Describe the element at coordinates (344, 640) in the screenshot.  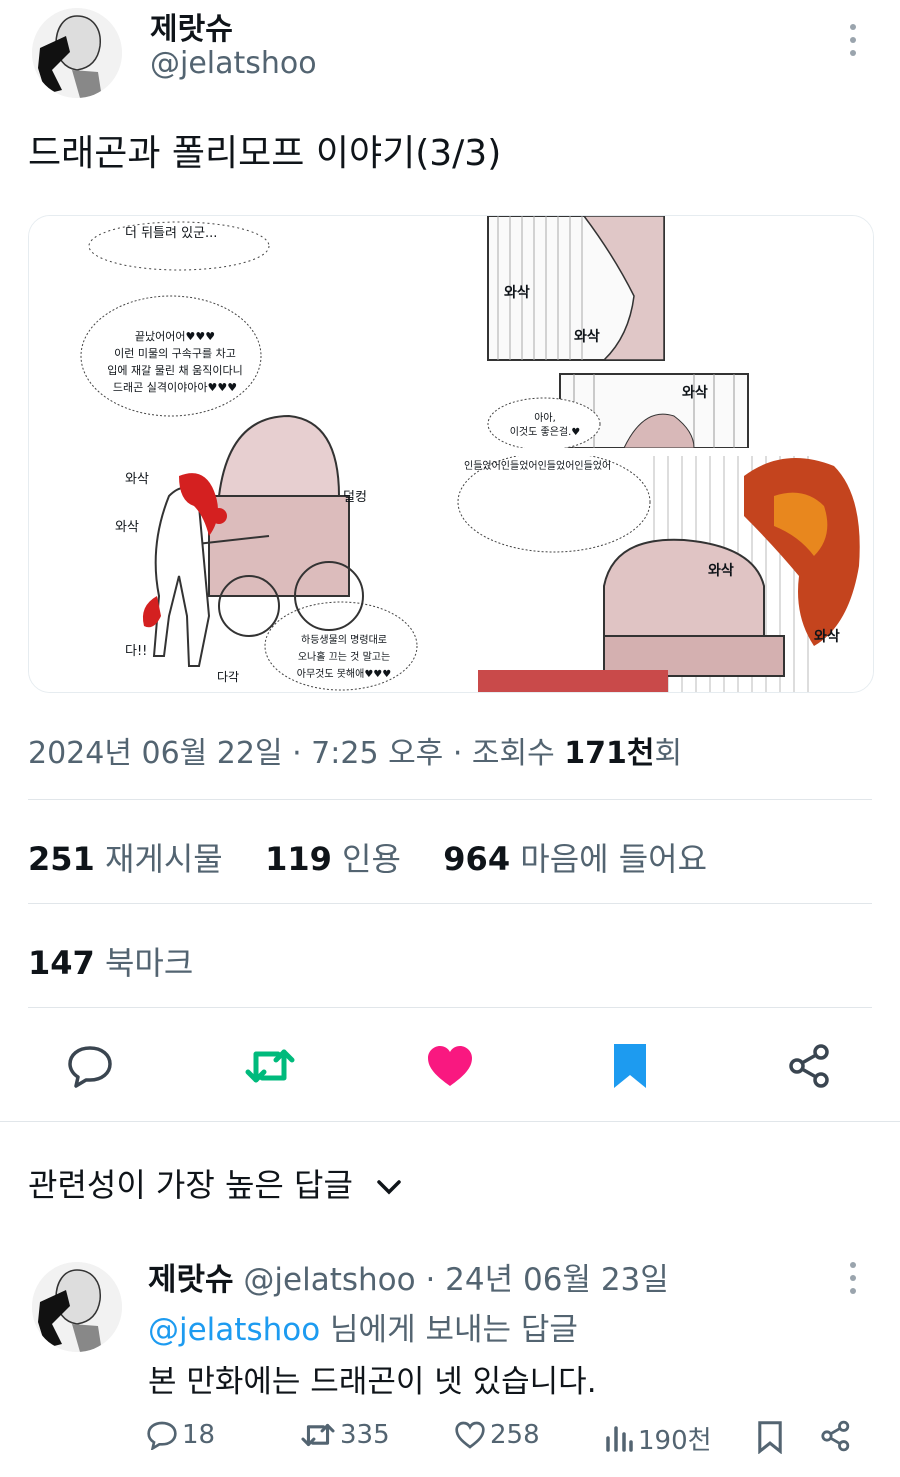
I see `bubble-bottom-line: 하등생물의 명령대로` at that location.